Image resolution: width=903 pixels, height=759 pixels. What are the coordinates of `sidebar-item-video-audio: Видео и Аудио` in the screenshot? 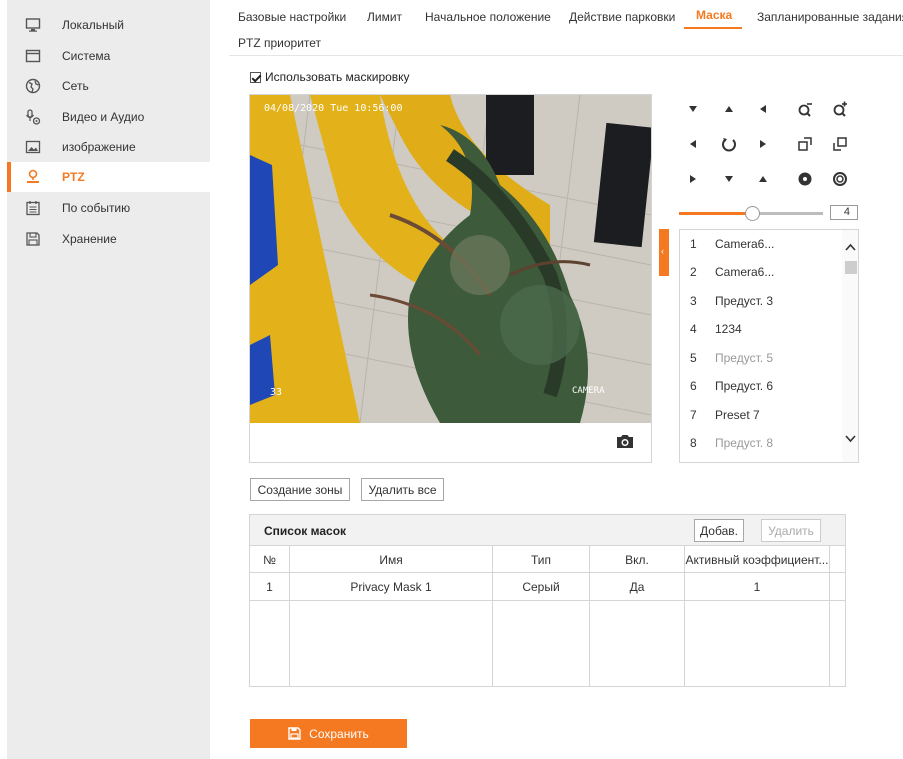 It's located at (108, 117).